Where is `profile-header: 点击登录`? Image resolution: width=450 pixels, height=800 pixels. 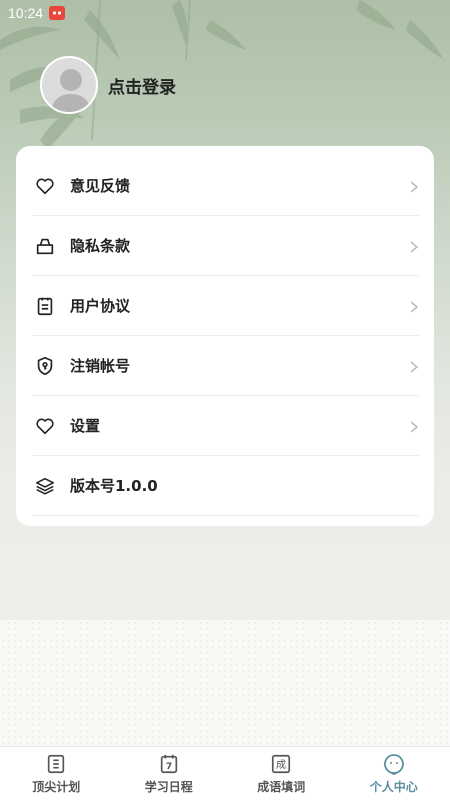 profile-header: 点击登录 is located at coordinates (108, 85).